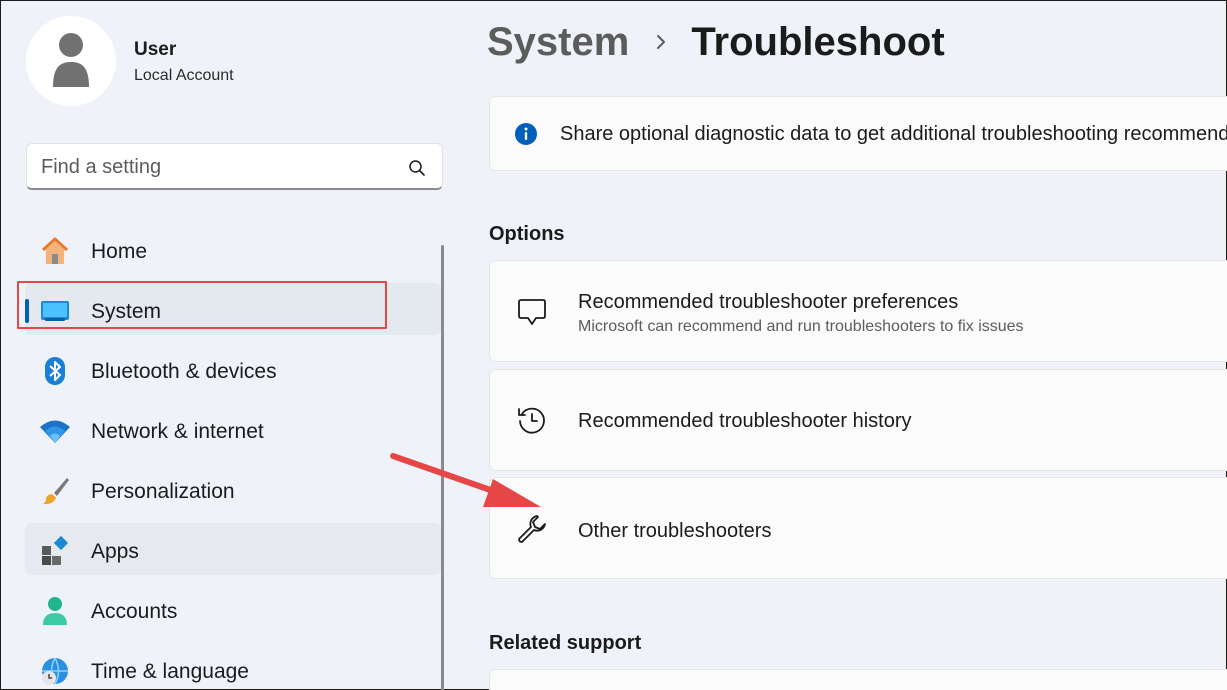  What do you see at coordinates (27, 311) in the screenshot?
I see `selection-indicator` at bounding box center [27, 311].